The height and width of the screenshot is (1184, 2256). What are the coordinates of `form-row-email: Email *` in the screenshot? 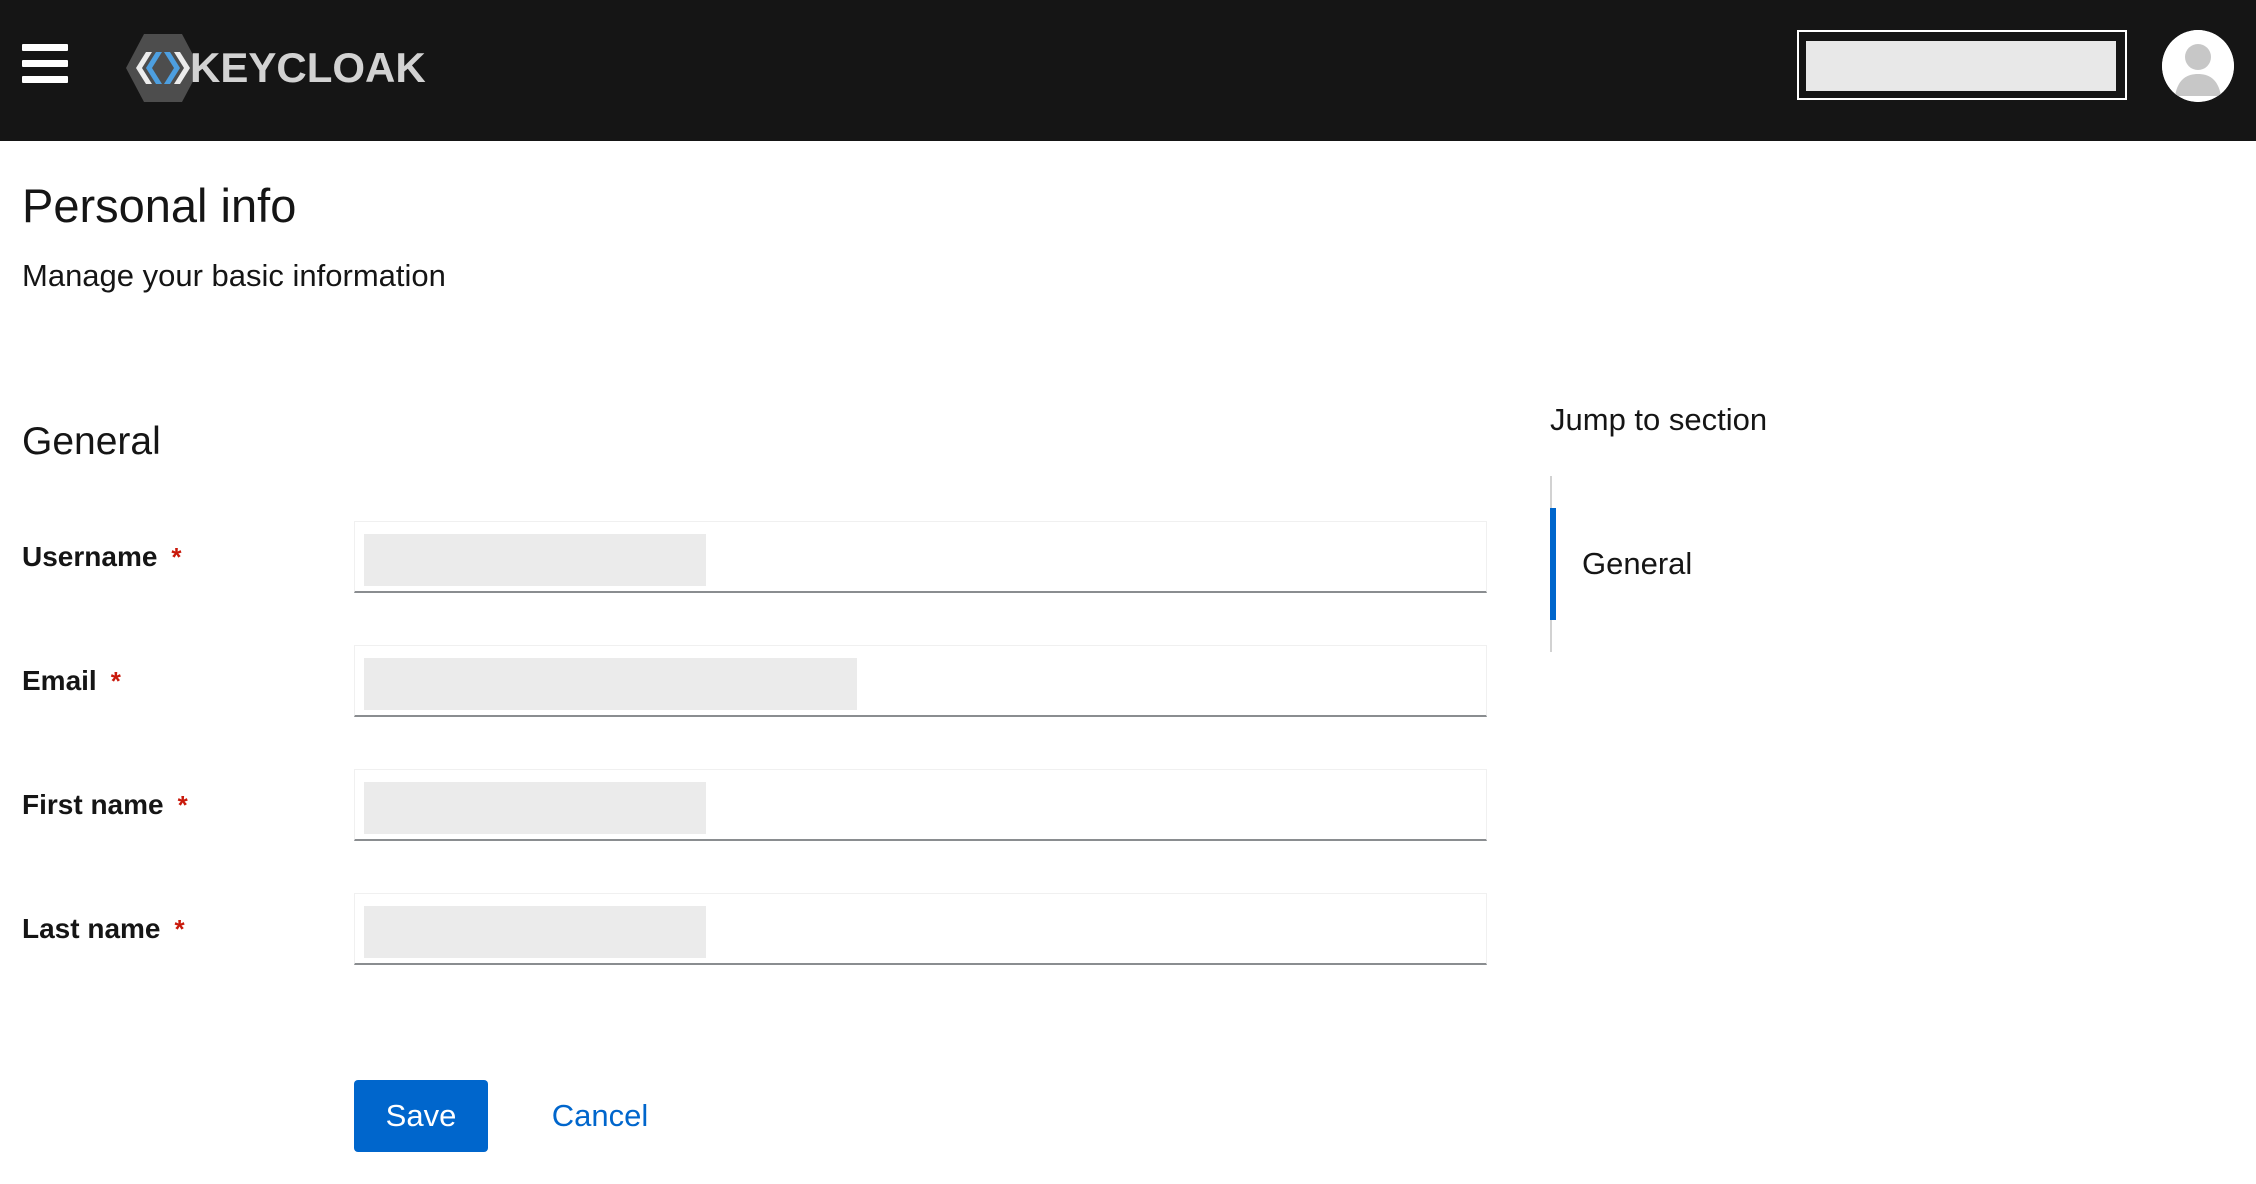 It's located at (754, 681).